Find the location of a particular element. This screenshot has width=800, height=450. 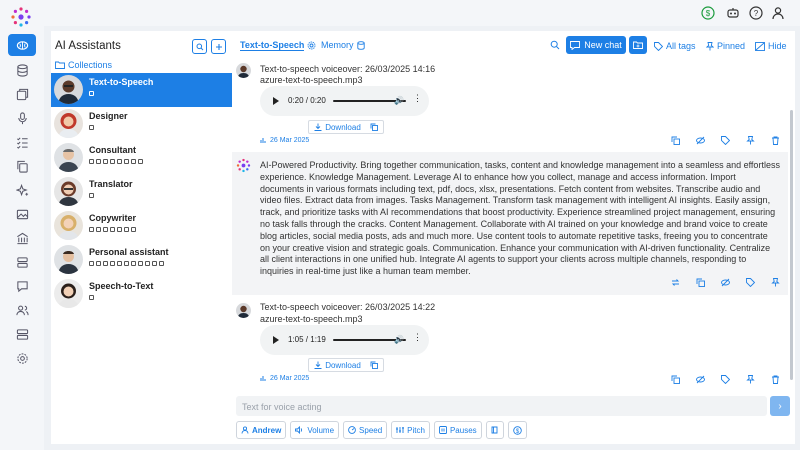

user-icon is located at coordinates (778, 13).